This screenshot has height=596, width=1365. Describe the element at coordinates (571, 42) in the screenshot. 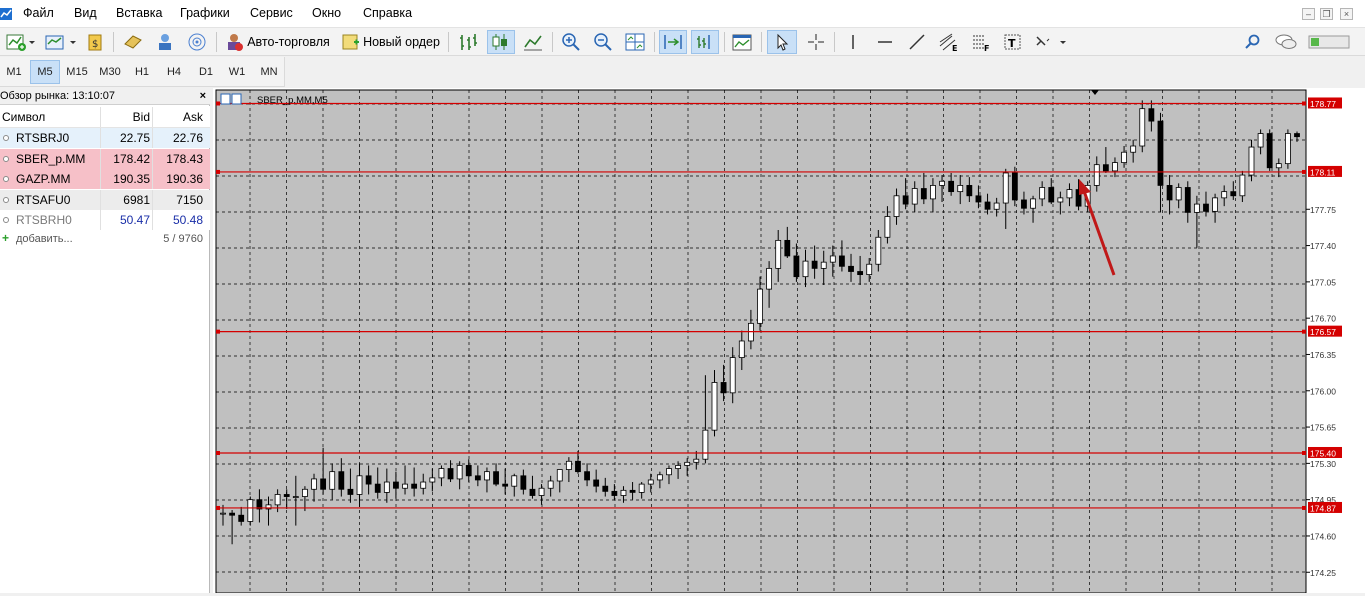

I see `zoom-in-button` at that location.